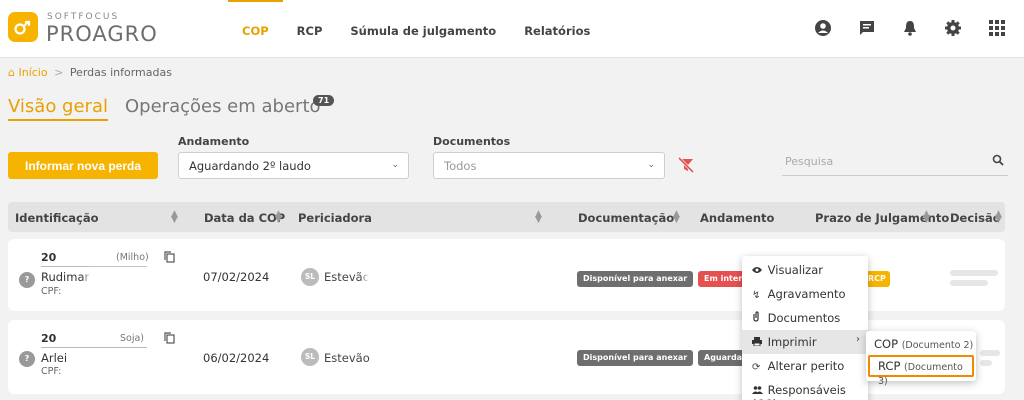 Image resolution: width=1024 pixels, height=400 pixels. Describe the element at coordinates (102, 34) in the screenshot. I see `brand-product: PROAGRO` at that location.